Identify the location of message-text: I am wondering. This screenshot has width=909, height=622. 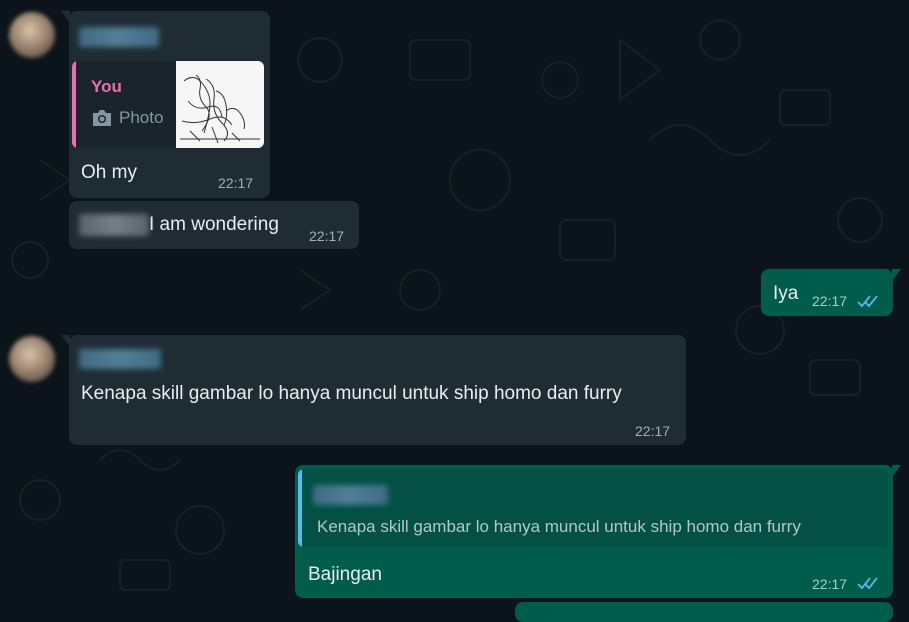
(214, 224).